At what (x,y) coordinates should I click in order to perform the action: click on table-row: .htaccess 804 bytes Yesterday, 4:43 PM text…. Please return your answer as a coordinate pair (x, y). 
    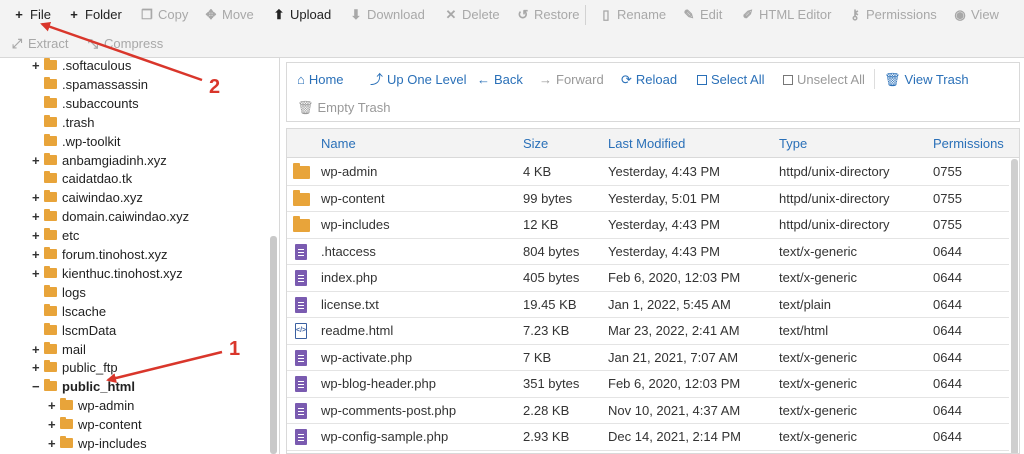
    Looking at the image, I should click on (648, 251).